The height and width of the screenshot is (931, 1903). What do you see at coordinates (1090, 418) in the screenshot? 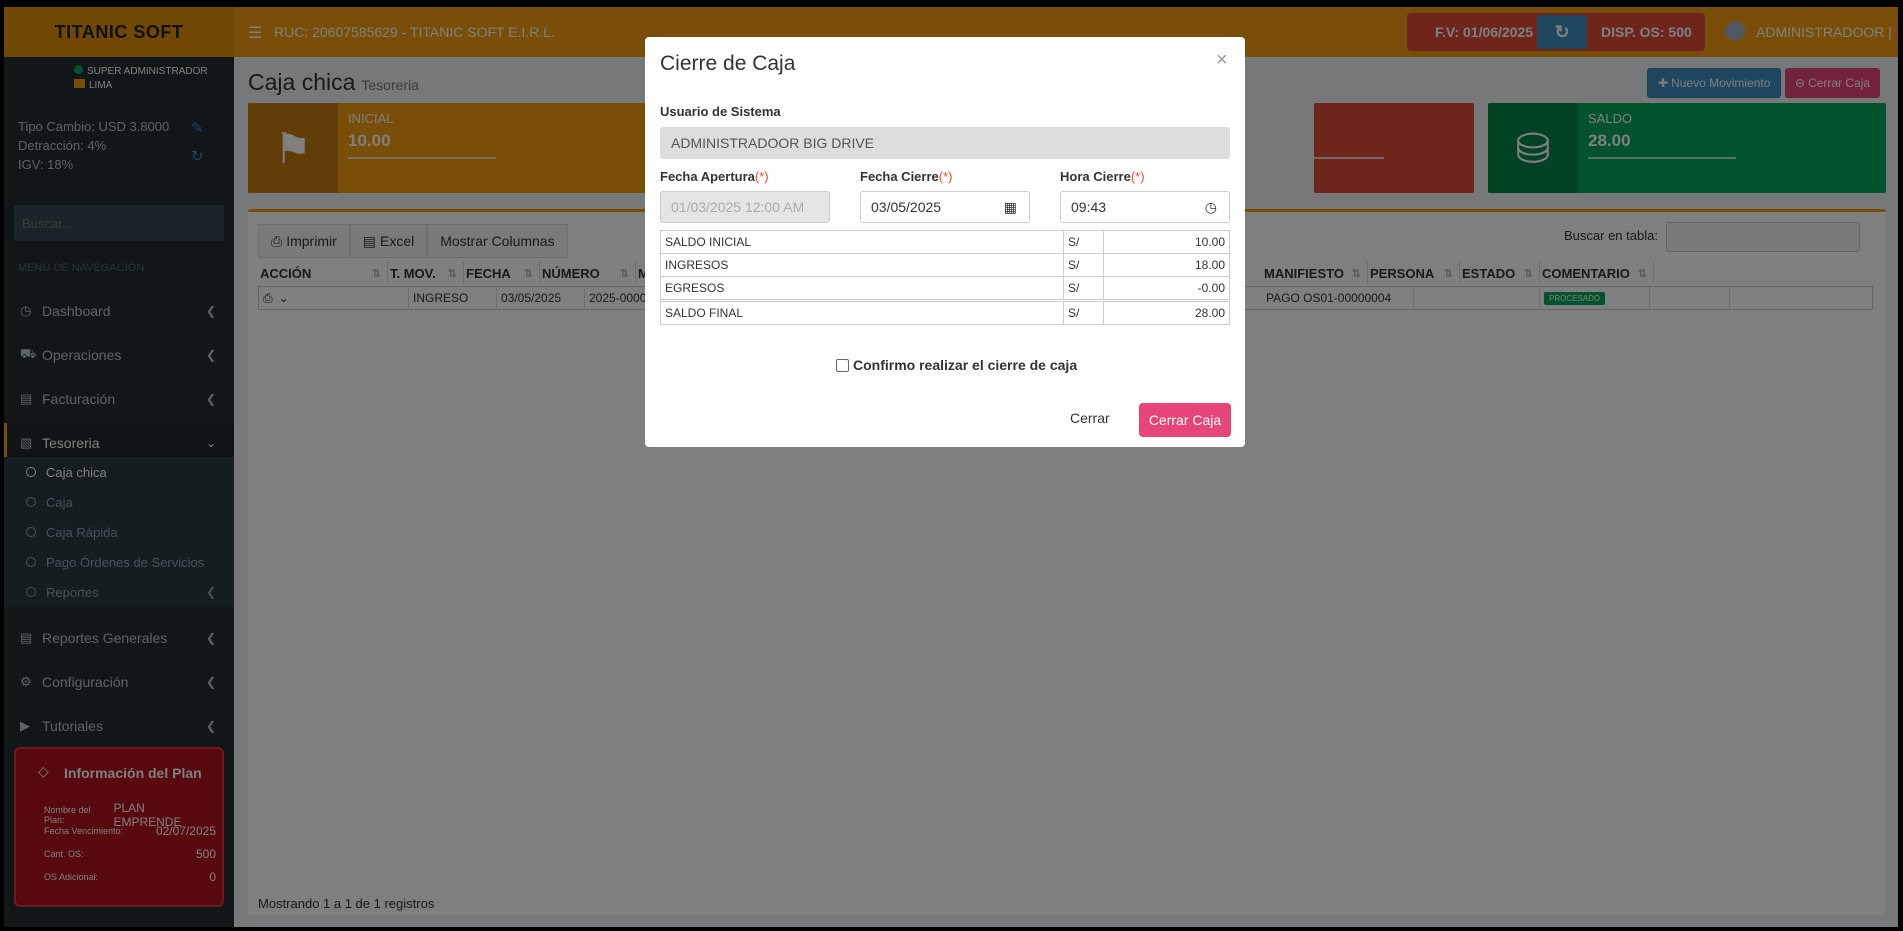
I see `modal-close-button: Cerrar` at bounding box center [1090, 418].